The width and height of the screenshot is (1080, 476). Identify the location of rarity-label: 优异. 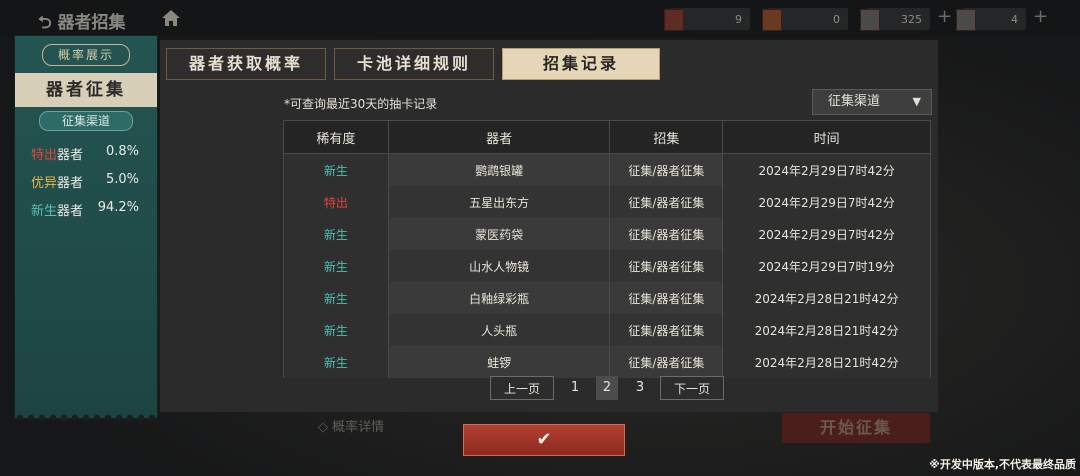
(44, 183).